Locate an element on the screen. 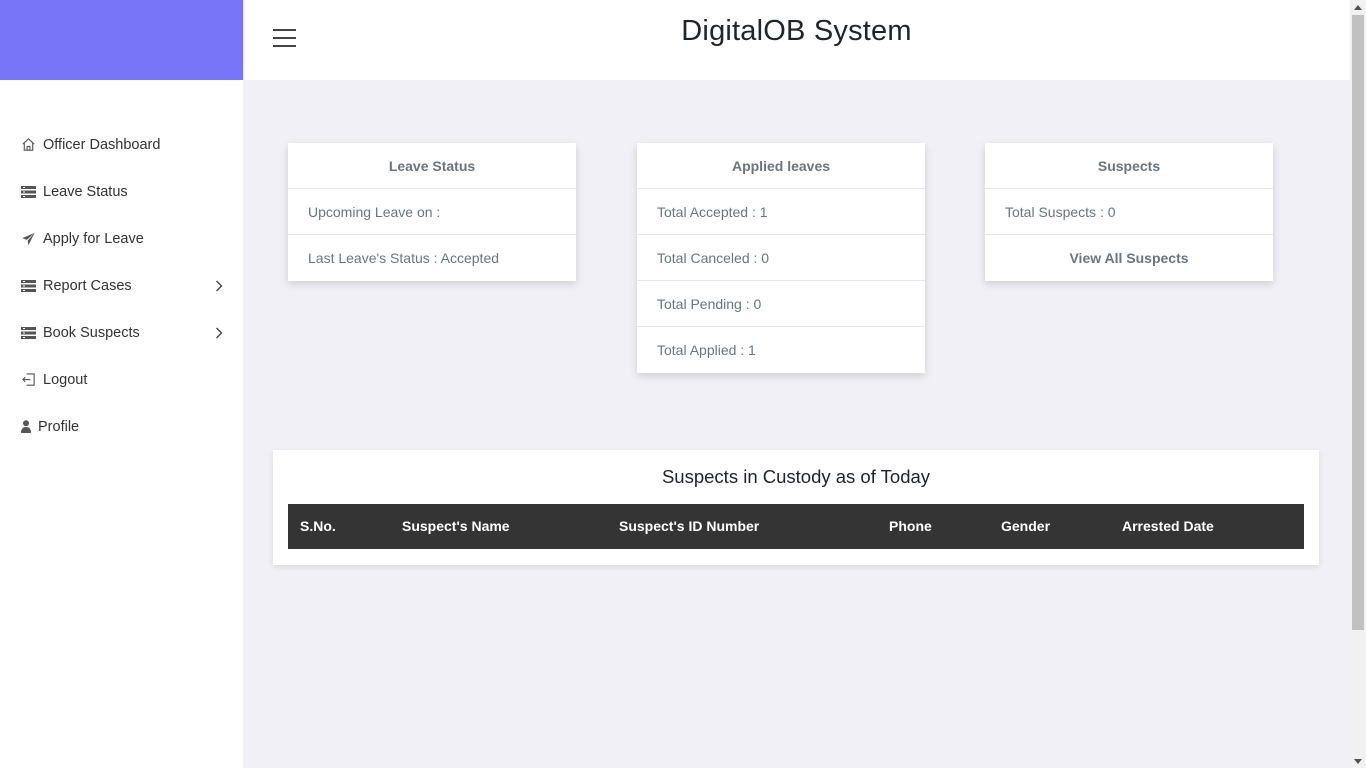 The height and width of the screenshot is (768, 1366). column-header-sno: S.No. is located at coordinates (318, 526).